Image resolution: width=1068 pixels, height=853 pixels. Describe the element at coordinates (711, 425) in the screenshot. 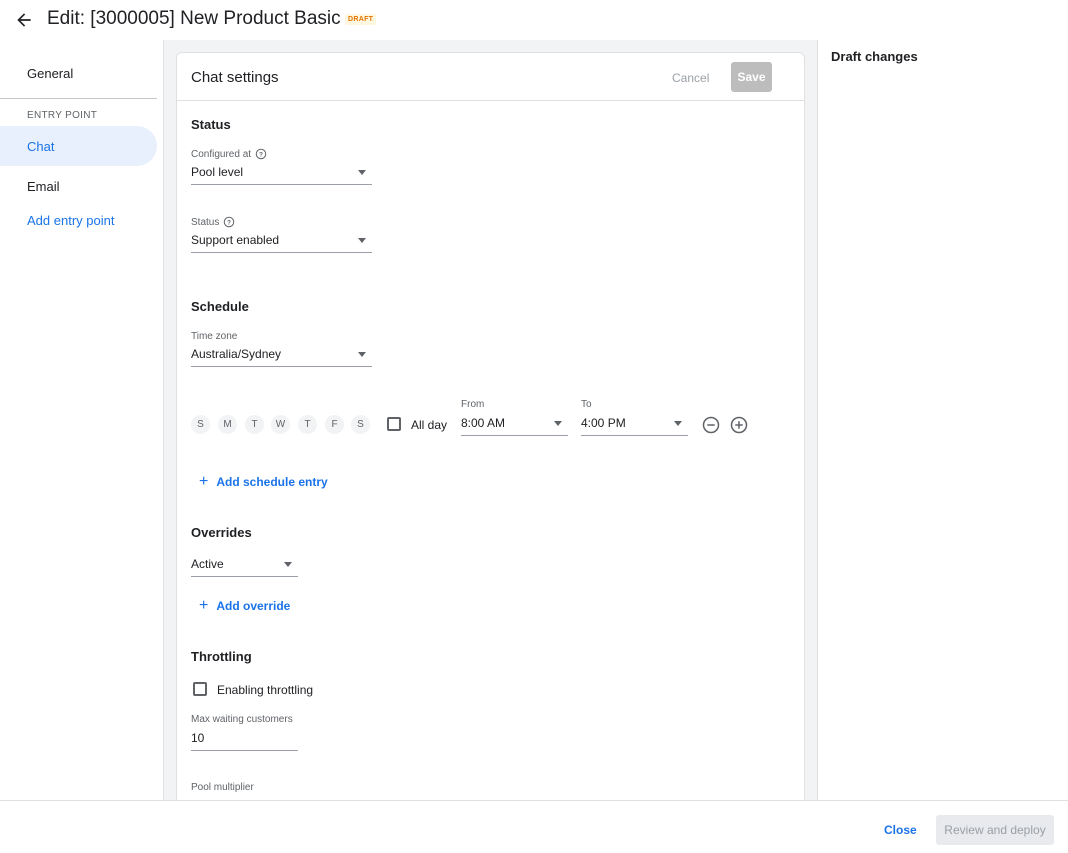

I see `remove-schedule-icon` at that location.